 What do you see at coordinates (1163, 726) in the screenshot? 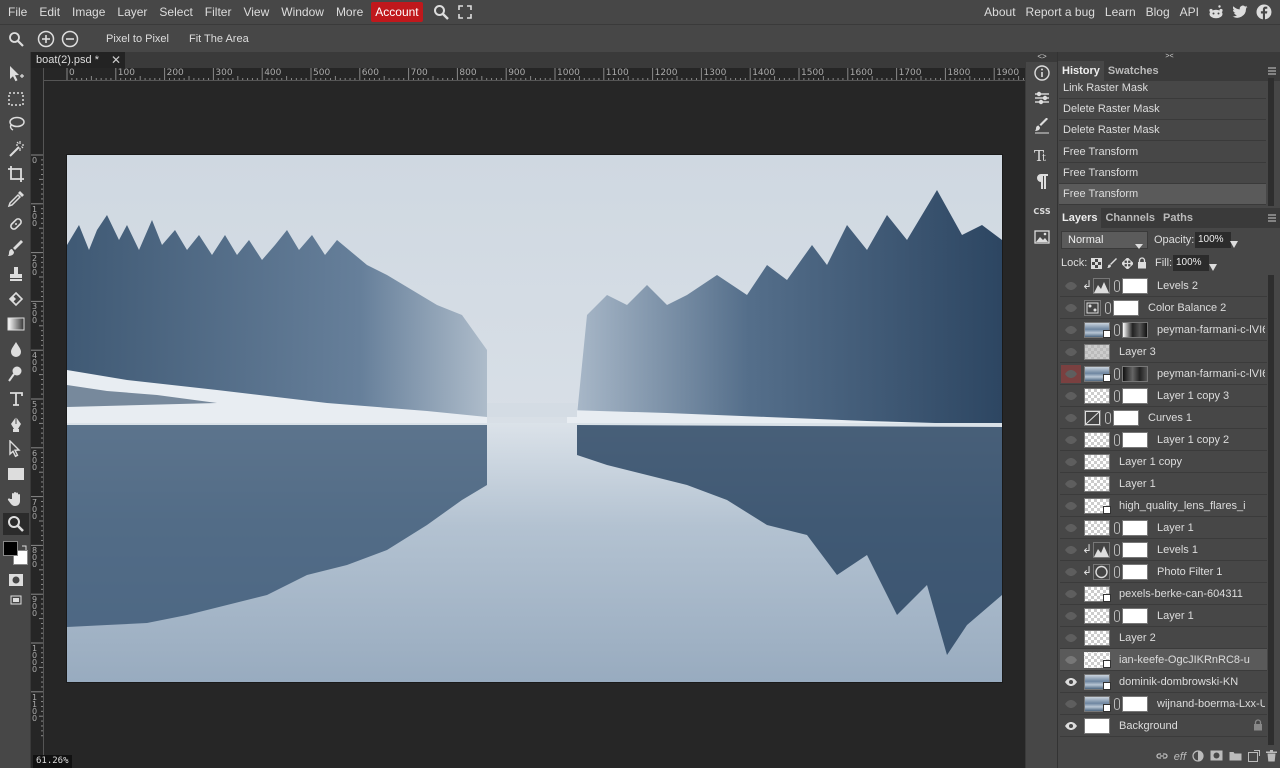
I see `layer-row: Background` at bounding box center [1163, 726].